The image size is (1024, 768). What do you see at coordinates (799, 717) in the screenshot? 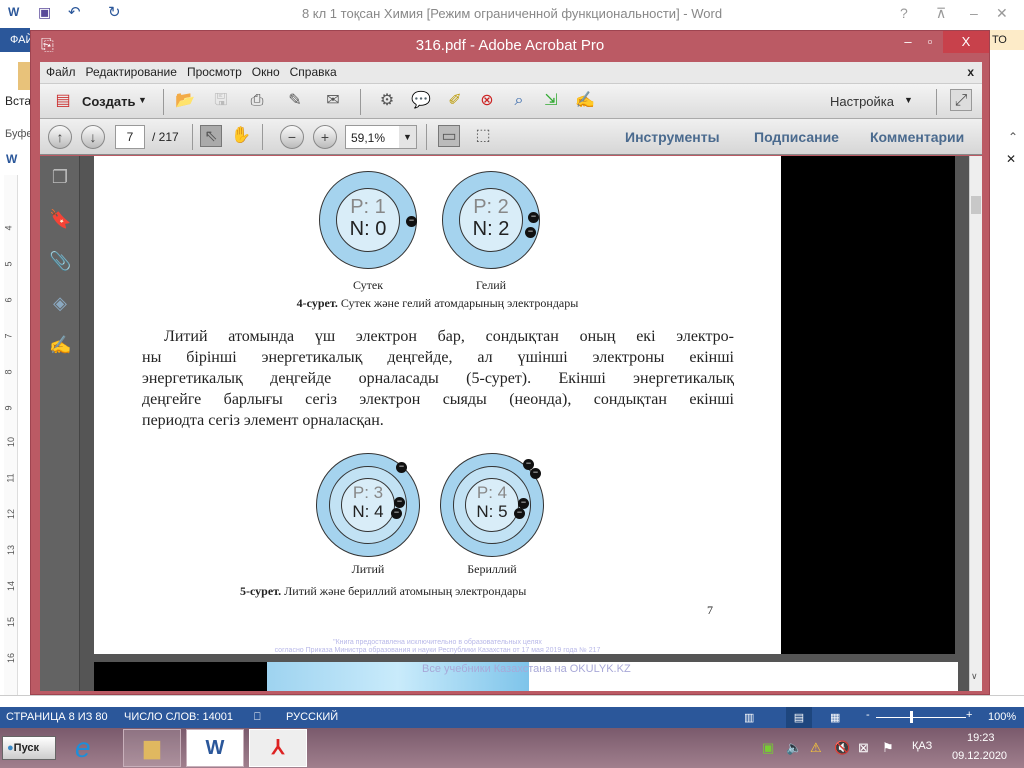
I see `print-layout-icon: ▤` at bounding box center [799, 717].